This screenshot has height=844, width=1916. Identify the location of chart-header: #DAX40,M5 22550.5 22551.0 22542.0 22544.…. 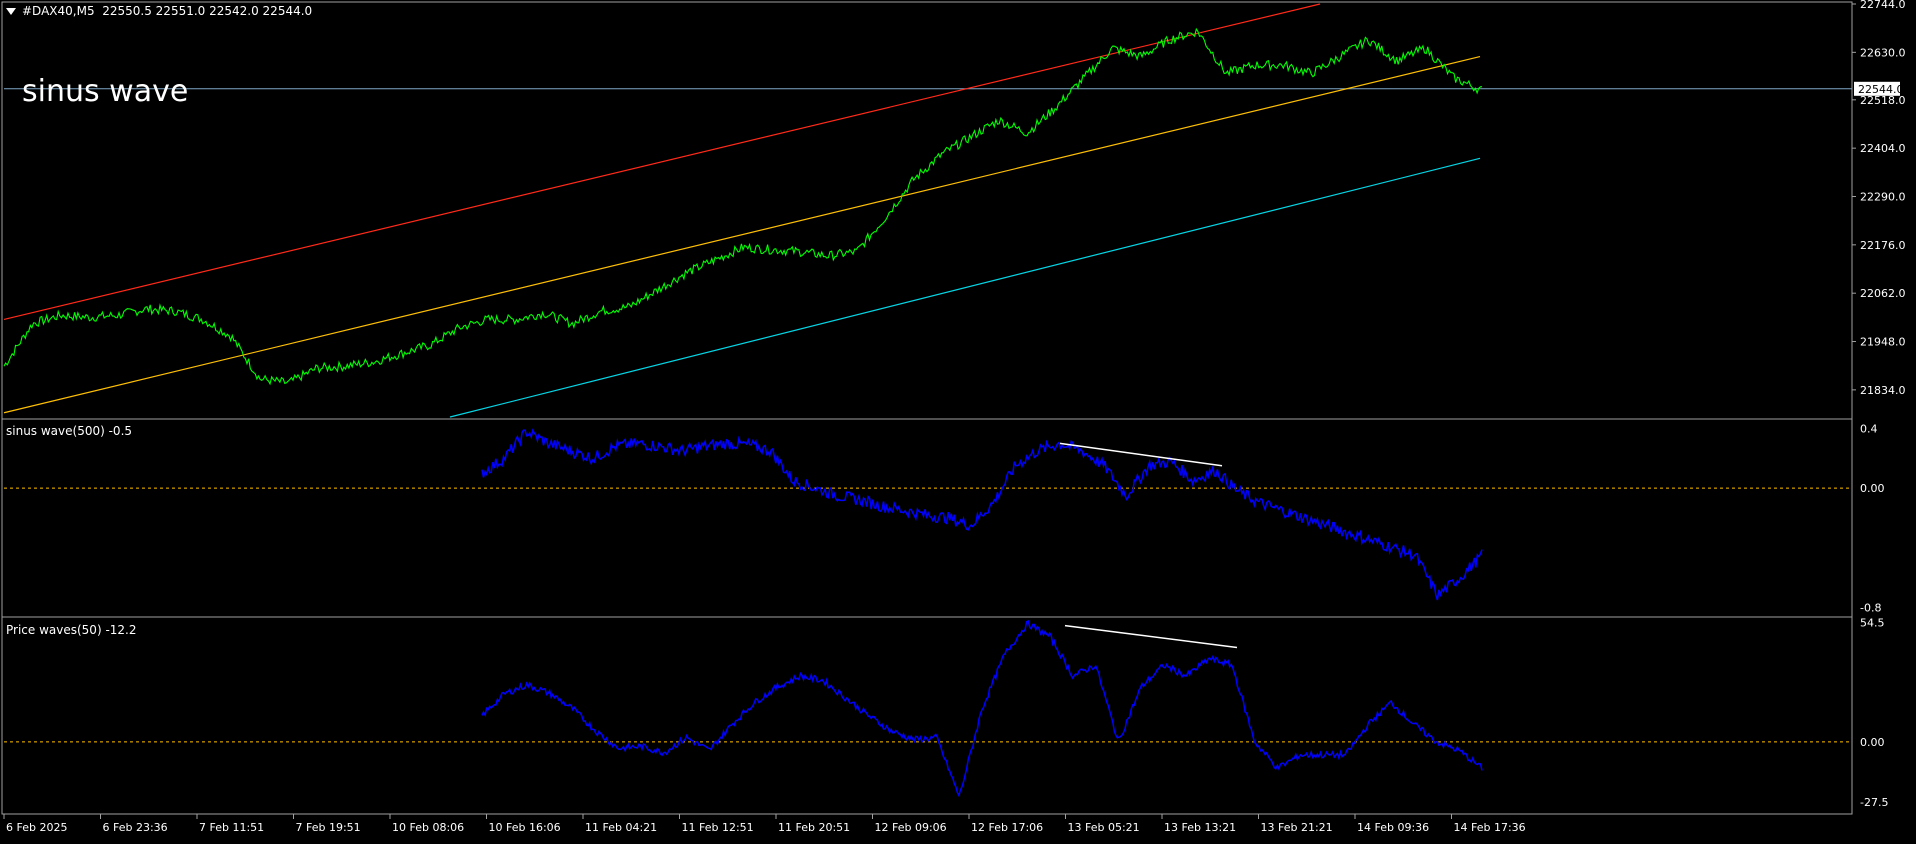
(159, 11).